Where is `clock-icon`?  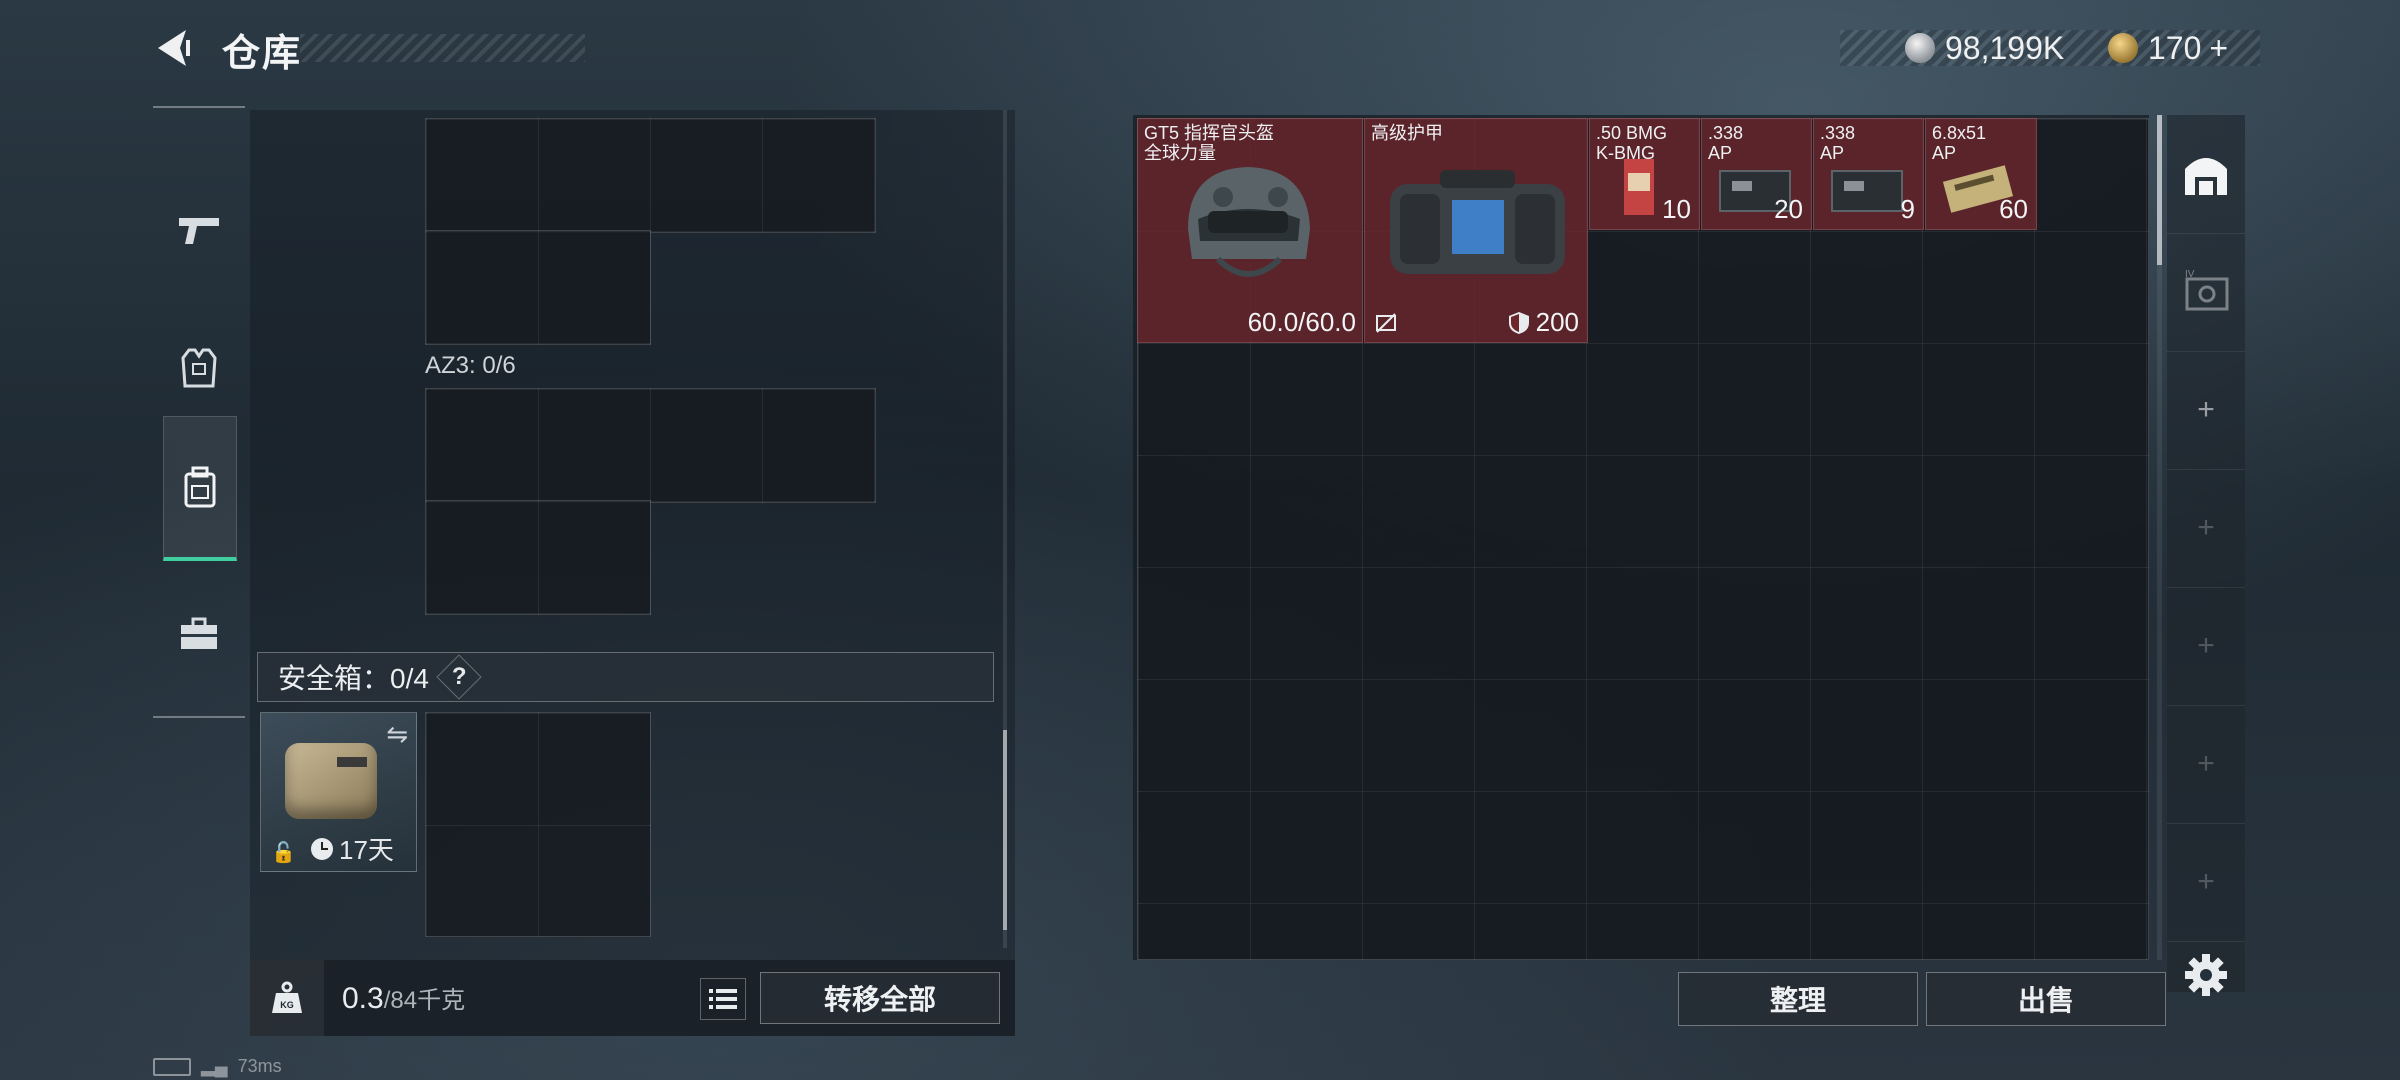
clock-icon is located at coordinates (322, 848).